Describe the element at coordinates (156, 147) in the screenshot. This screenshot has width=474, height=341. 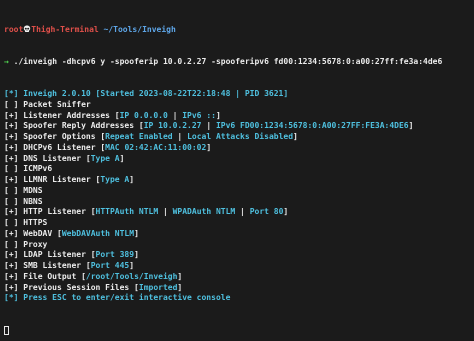
I see `output-segment: MAC 02:42:AC:11:00:02` at that location.